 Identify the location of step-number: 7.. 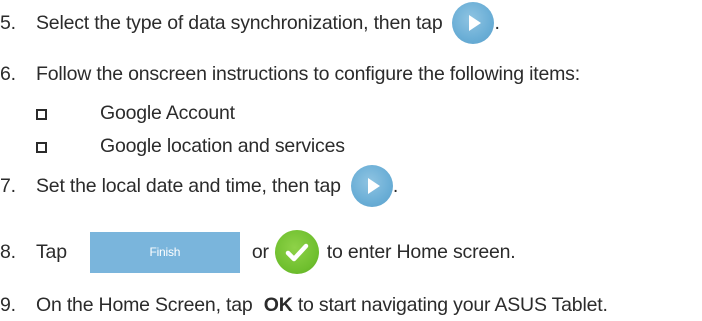
(8, 185).